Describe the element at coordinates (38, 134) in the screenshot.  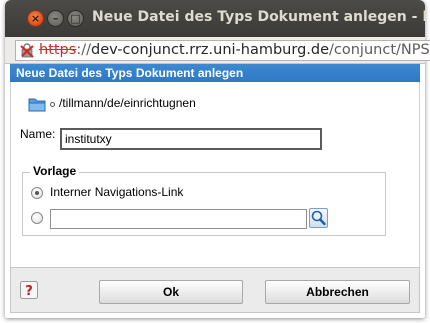
I see `name-label: Name:` at that location.